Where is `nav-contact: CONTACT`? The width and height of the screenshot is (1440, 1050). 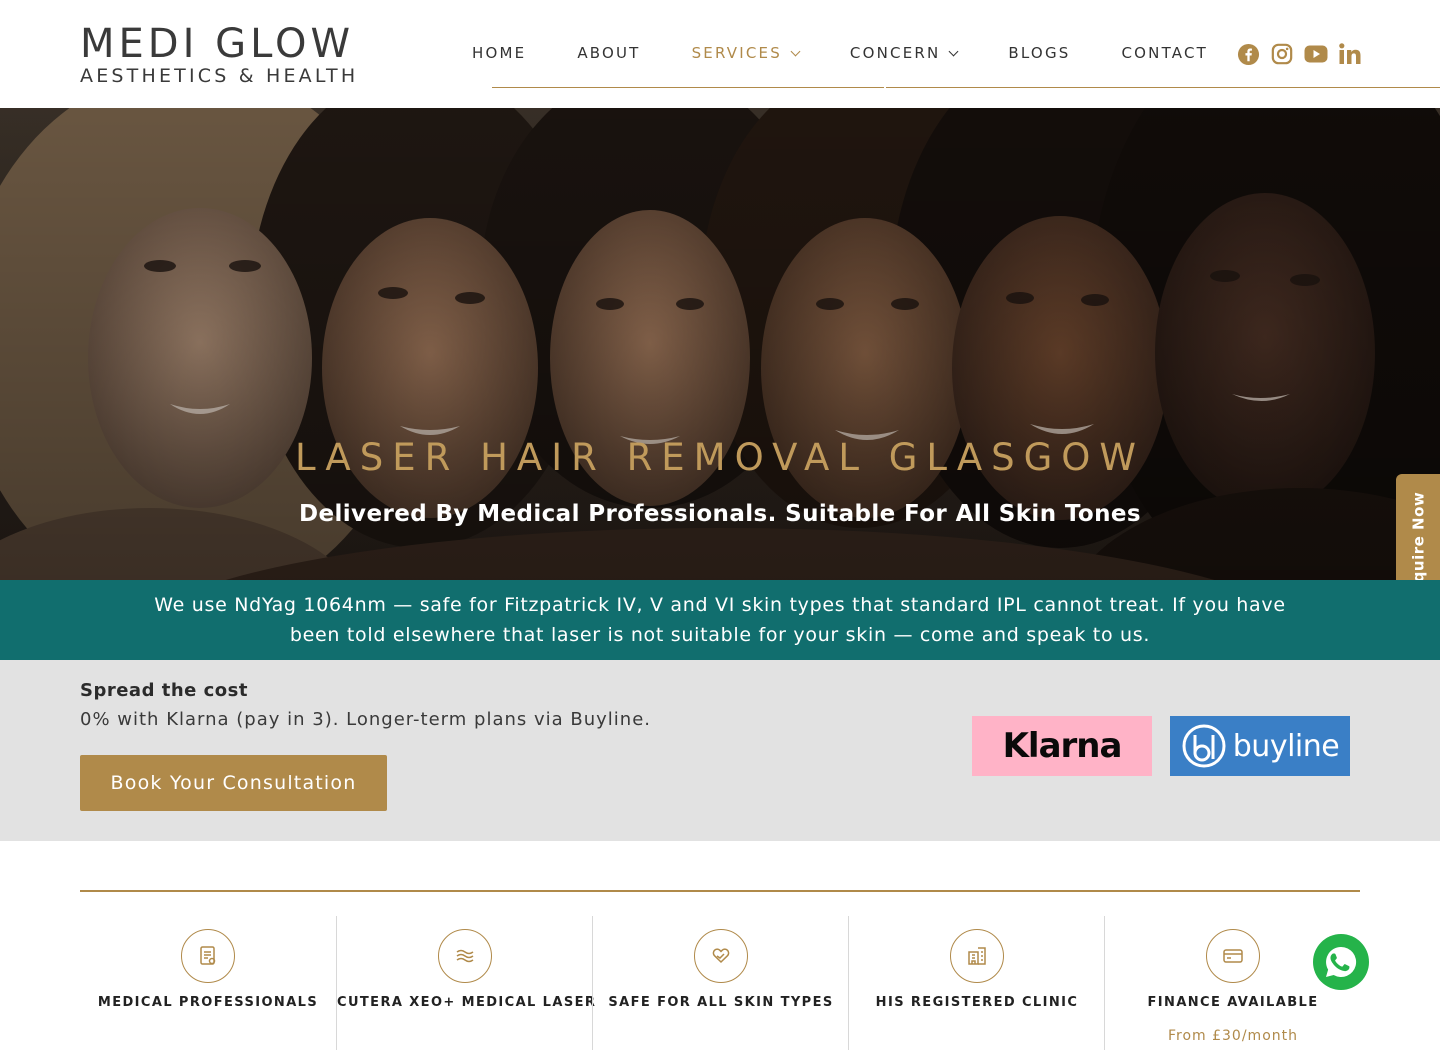 nav-contact: CONTACT is located at coordinates (1165, 53).